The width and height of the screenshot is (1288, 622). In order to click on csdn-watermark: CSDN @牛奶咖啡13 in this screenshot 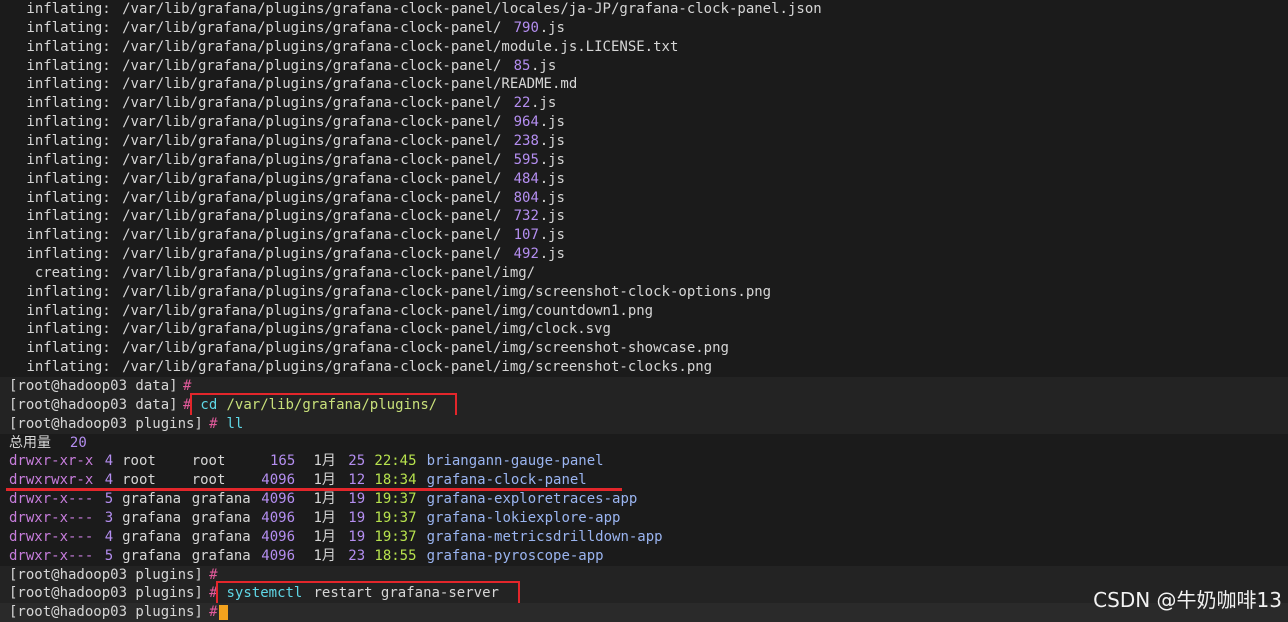, I will do `click(1187, 600)`.